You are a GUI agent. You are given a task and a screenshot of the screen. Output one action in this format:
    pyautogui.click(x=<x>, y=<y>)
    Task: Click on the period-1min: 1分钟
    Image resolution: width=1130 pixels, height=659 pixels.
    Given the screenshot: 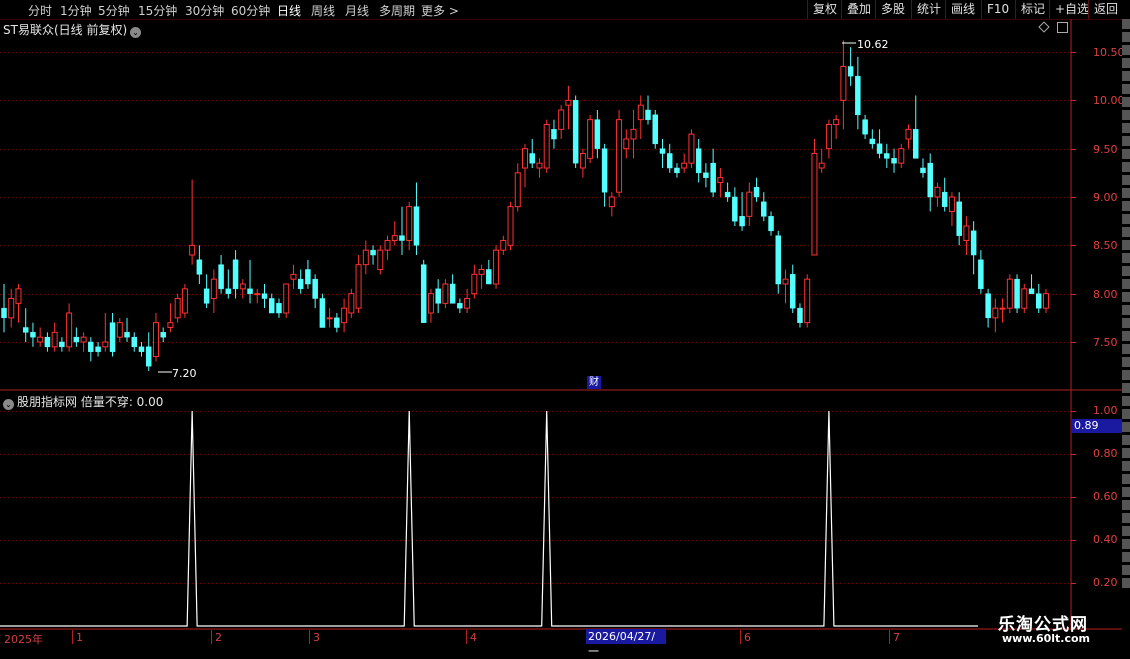 What is the action you would take?
    pyautogui.click(x=76, y=10)
    